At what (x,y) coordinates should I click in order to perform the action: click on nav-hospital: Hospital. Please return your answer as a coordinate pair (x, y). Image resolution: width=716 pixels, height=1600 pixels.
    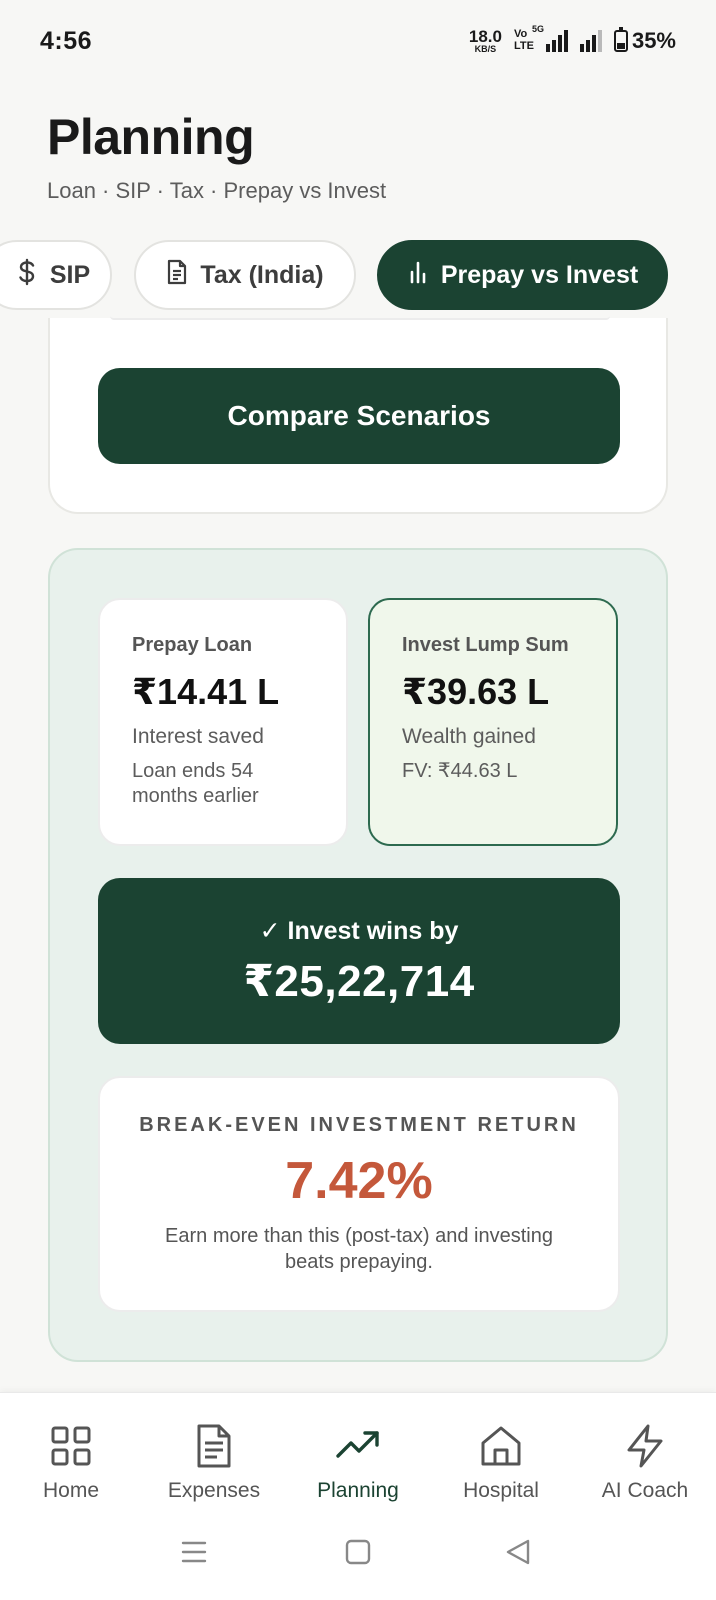
    Looking at the image, I should click on (501, 1463).